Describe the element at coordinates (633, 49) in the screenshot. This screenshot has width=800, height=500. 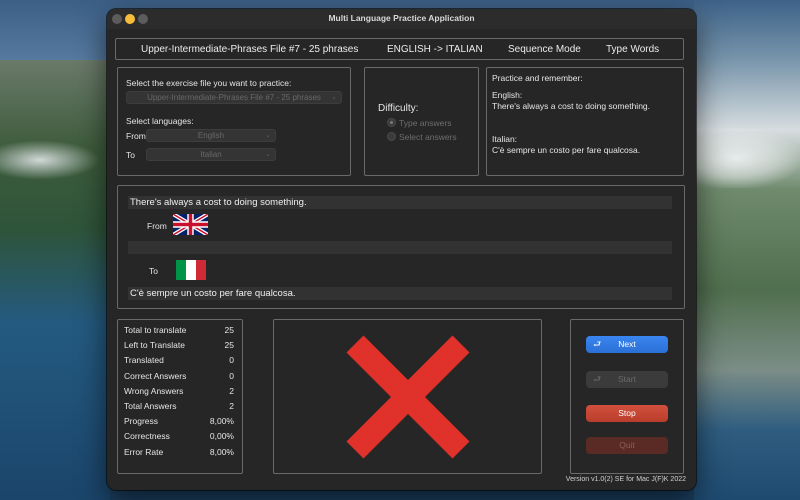
I see `header-type: Type Words` at that location.